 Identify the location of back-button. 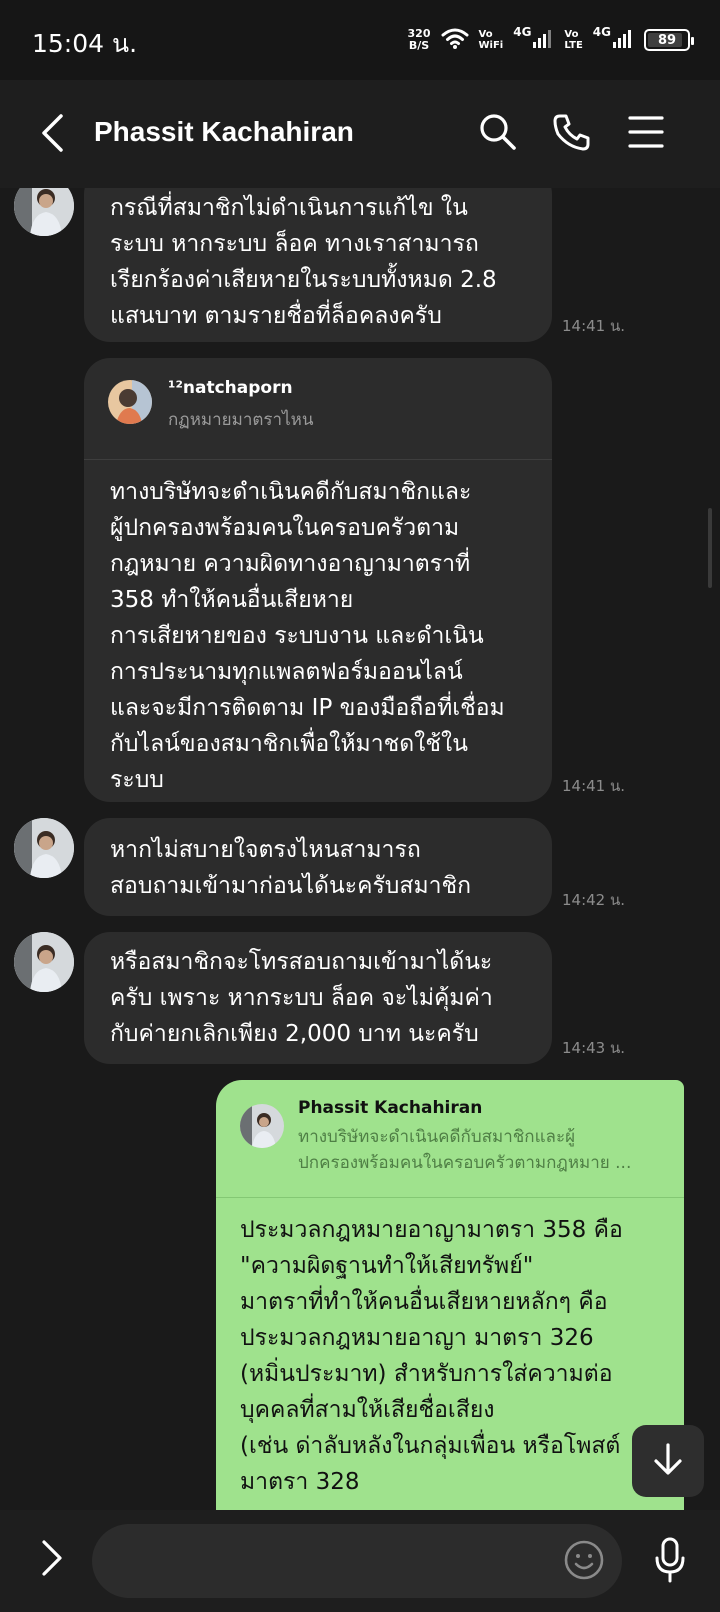
(52, 135).